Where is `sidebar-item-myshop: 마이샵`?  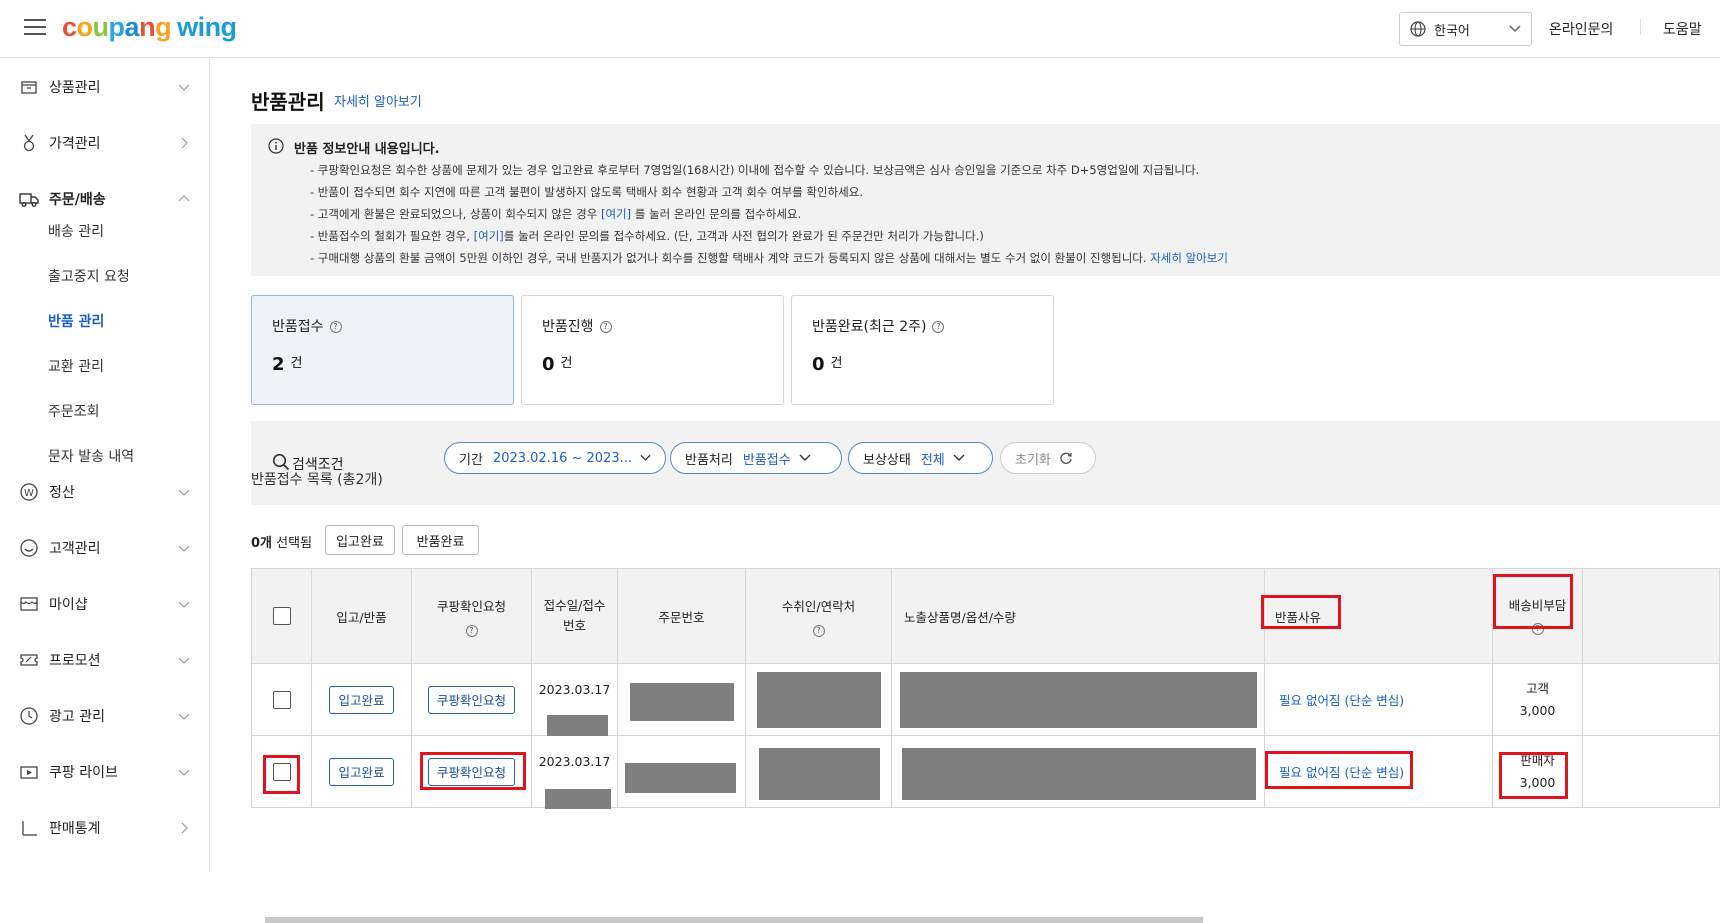 sidebar-item-myshop: 마이샵 is located at coordinates (104, 604).